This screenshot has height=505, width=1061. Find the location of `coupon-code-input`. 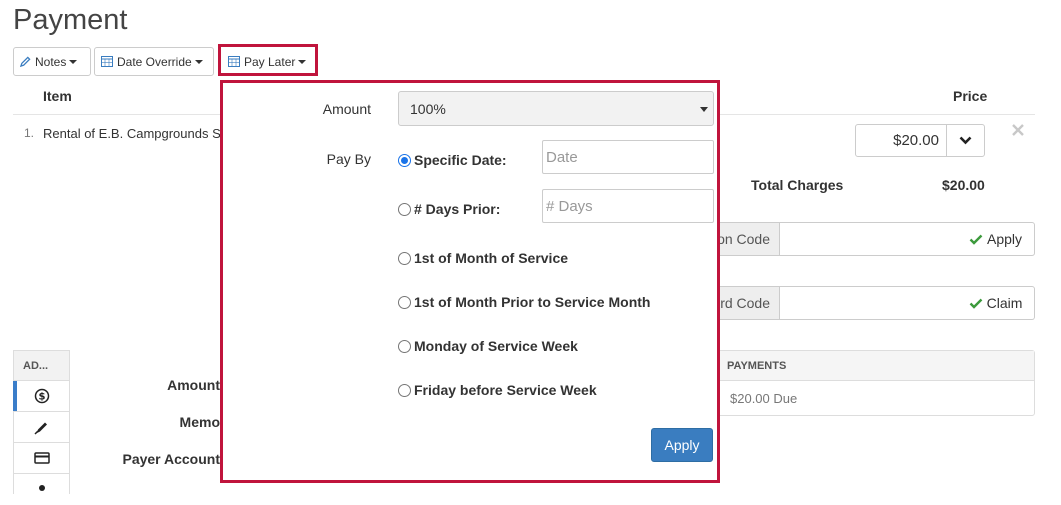

coupon-code-input is located at coordinates (868, 239).